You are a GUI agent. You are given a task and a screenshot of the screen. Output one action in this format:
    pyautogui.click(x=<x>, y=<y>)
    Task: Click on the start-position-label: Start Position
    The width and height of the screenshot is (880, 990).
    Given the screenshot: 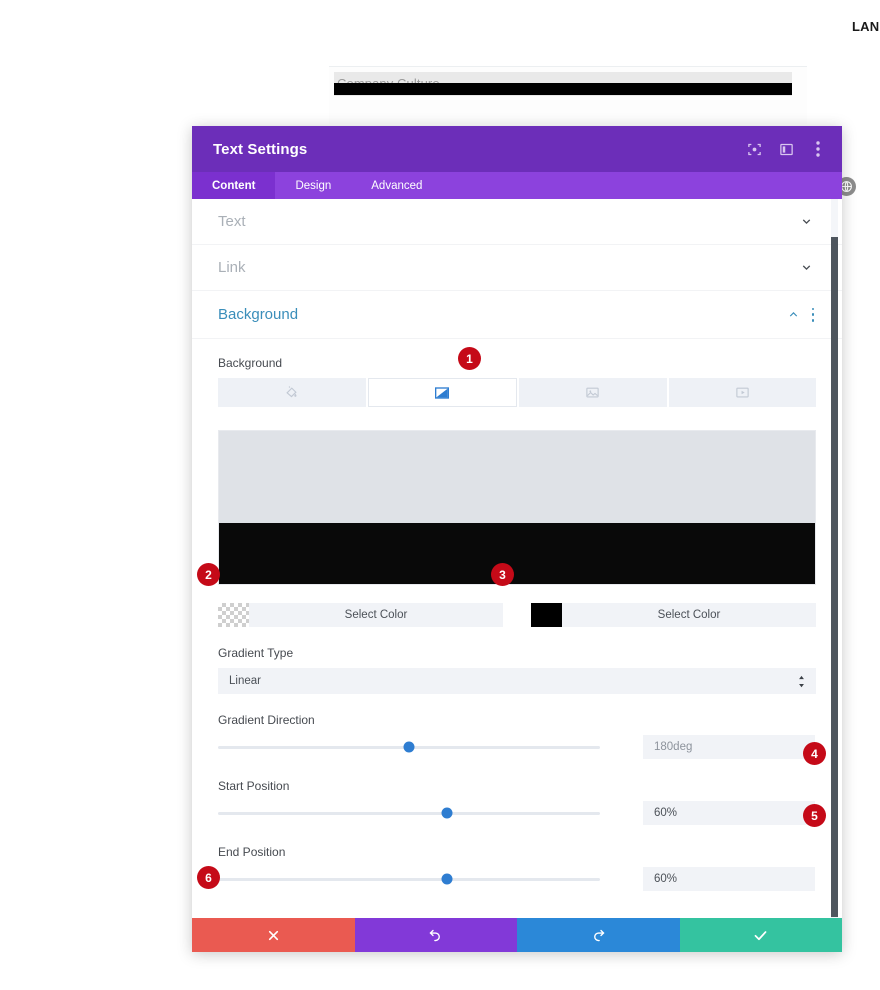 What is the action you would take?
    pyautogui.click(x=254, y=786)
    